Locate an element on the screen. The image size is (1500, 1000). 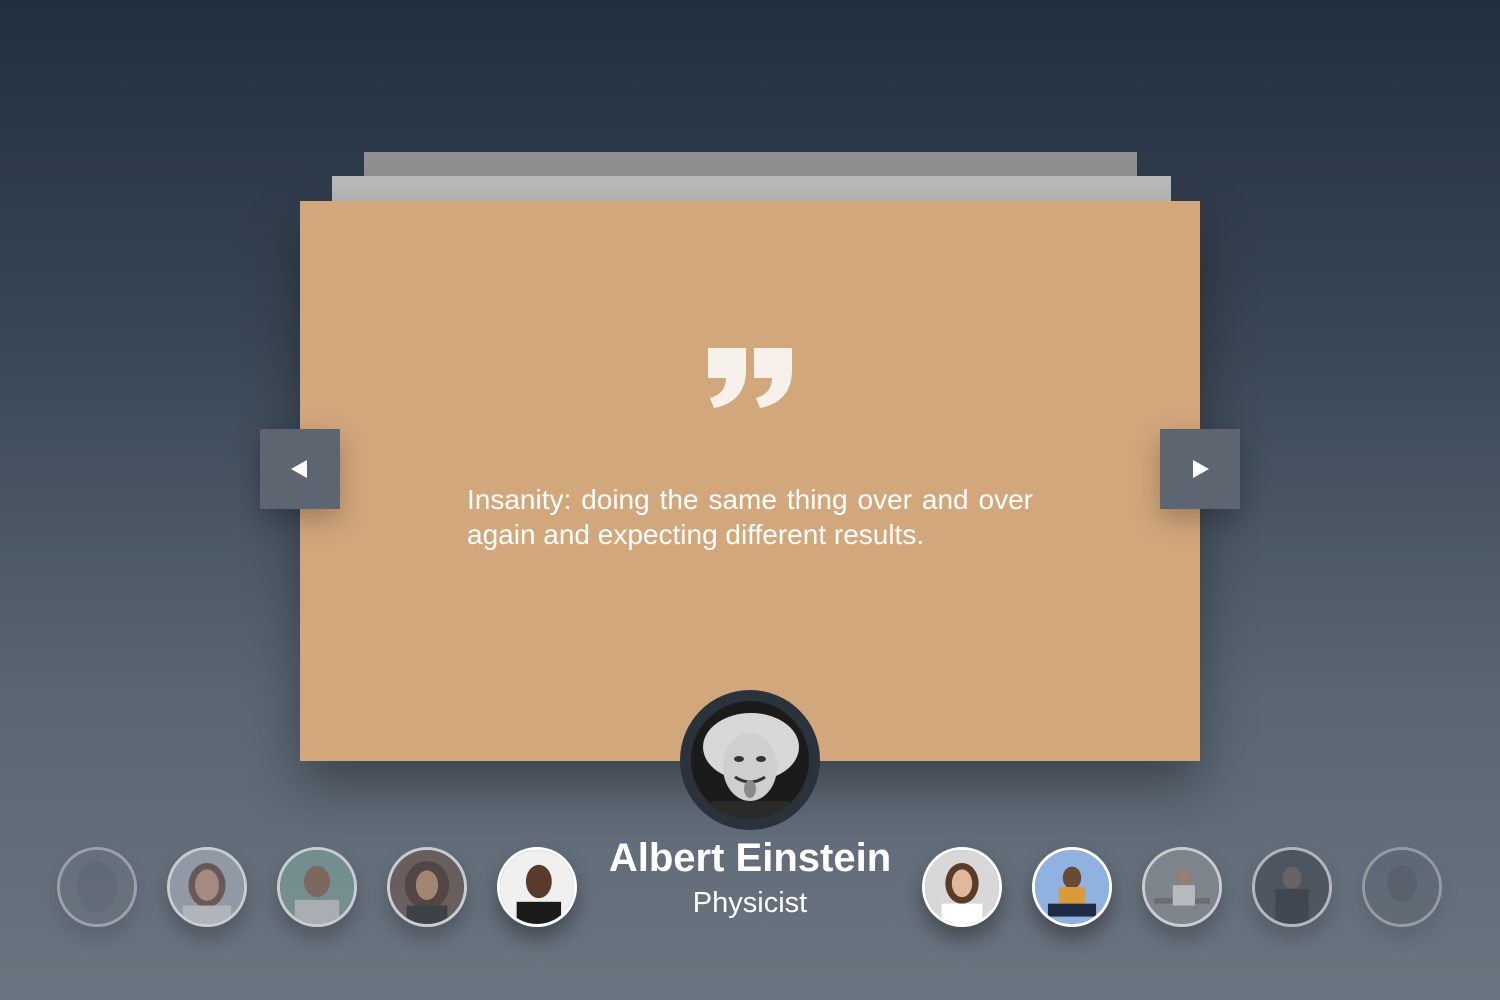
triangle-left-icon is located at coordinates (299, 469).